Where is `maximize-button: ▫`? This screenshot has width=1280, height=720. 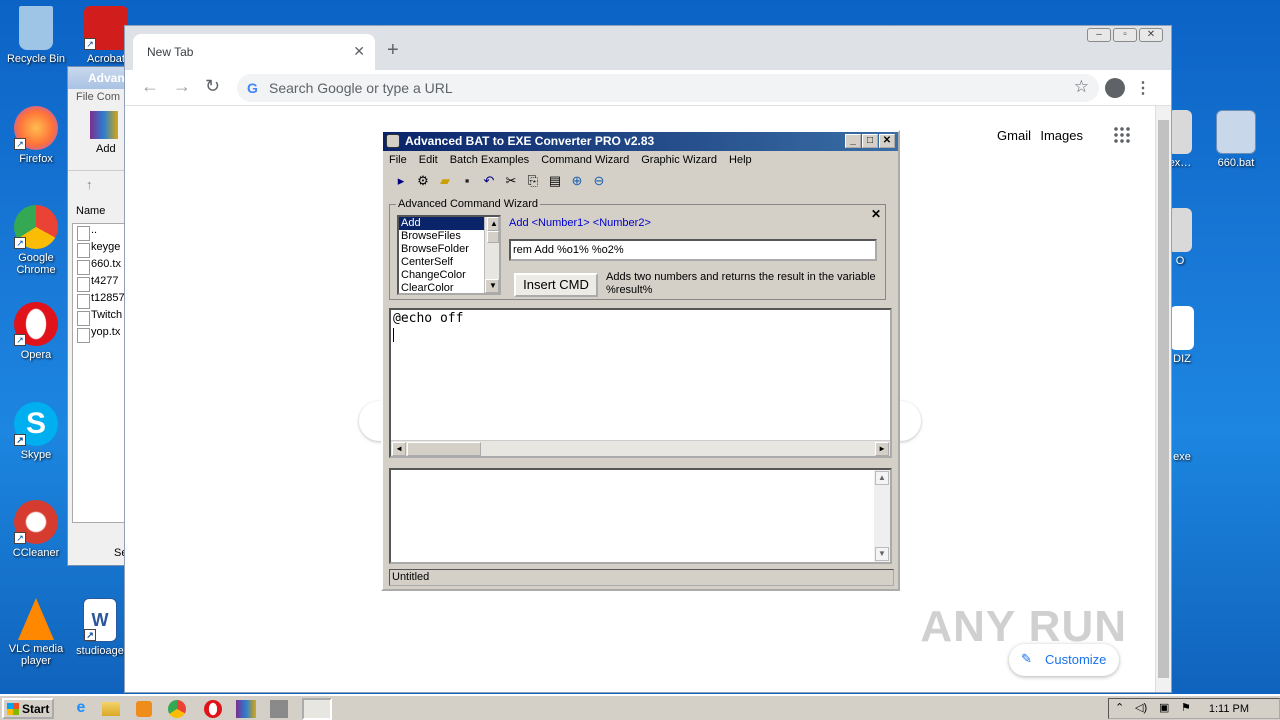
maximize-button: ▫ is located at coordinates (1125, 35).